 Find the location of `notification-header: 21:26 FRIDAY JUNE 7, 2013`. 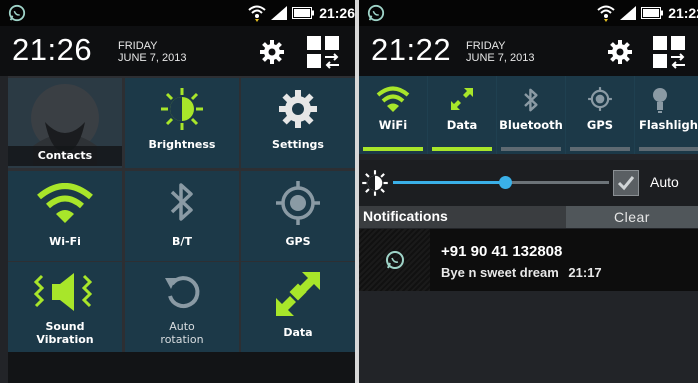

notification-header: 21:26 FRIDAY JUNE 7, 2013 is located at coordinates (177, 51).